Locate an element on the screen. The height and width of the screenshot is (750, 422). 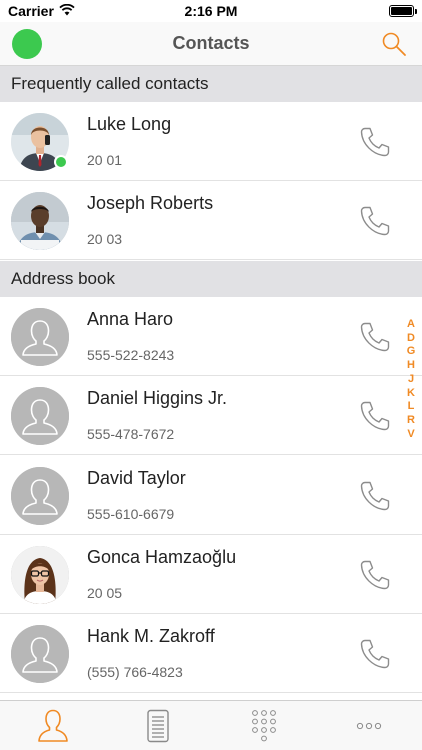
contact-name: Anna Haro is located at coordinates (130, 319).